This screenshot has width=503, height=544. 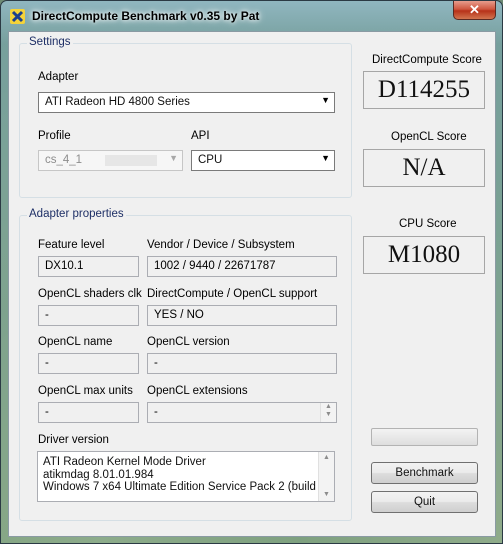 What do you see at coordinates (98, 474) in the screenshot?
I see `driver-line: atikmdag 8.01.01.984` at bounding box center [98, 474].